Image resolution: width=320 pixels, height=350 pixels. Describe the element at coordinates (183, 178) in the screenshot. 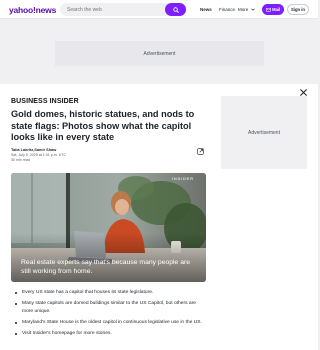

I see `image-watermark: INSIDER` at that location.